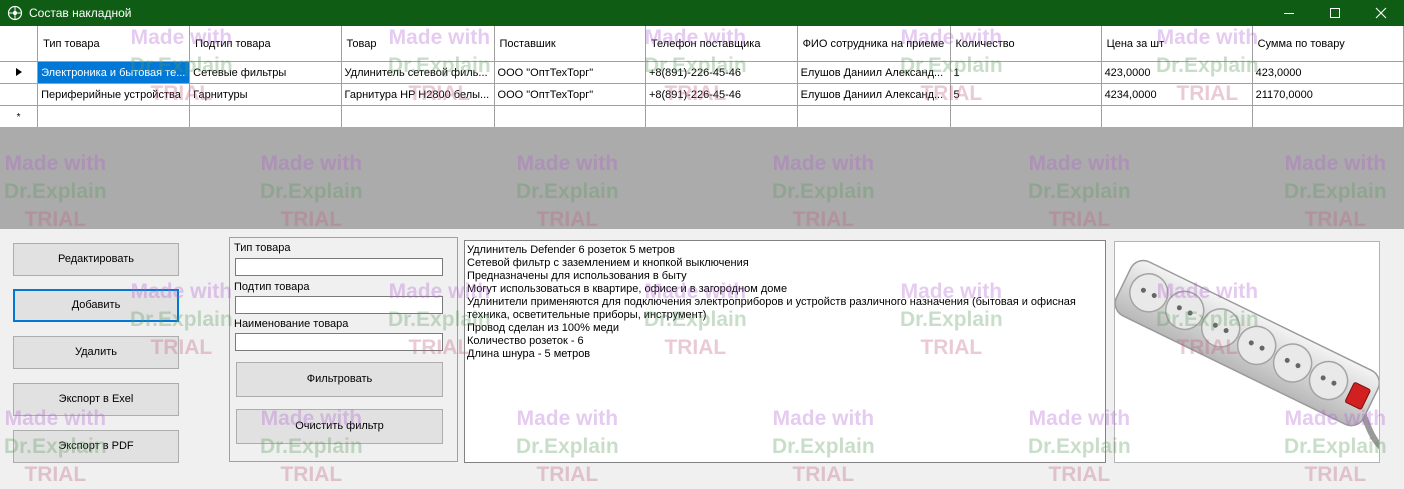 The height and width of the screenshot is (489, 1404). Describe the element at coordinates (114, 94) in the screenshot. I see `table-cell: Периферийные устройства` at that location.